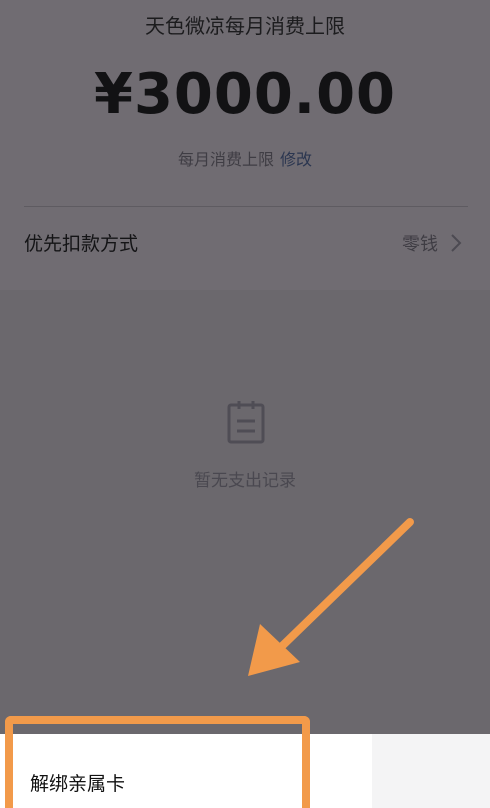 This screenshot has height=808, width=490. What do you see at coordinates (431, 771) in the screenshot?
I see `sheet-blur-area` at bounding box center [431, 771].